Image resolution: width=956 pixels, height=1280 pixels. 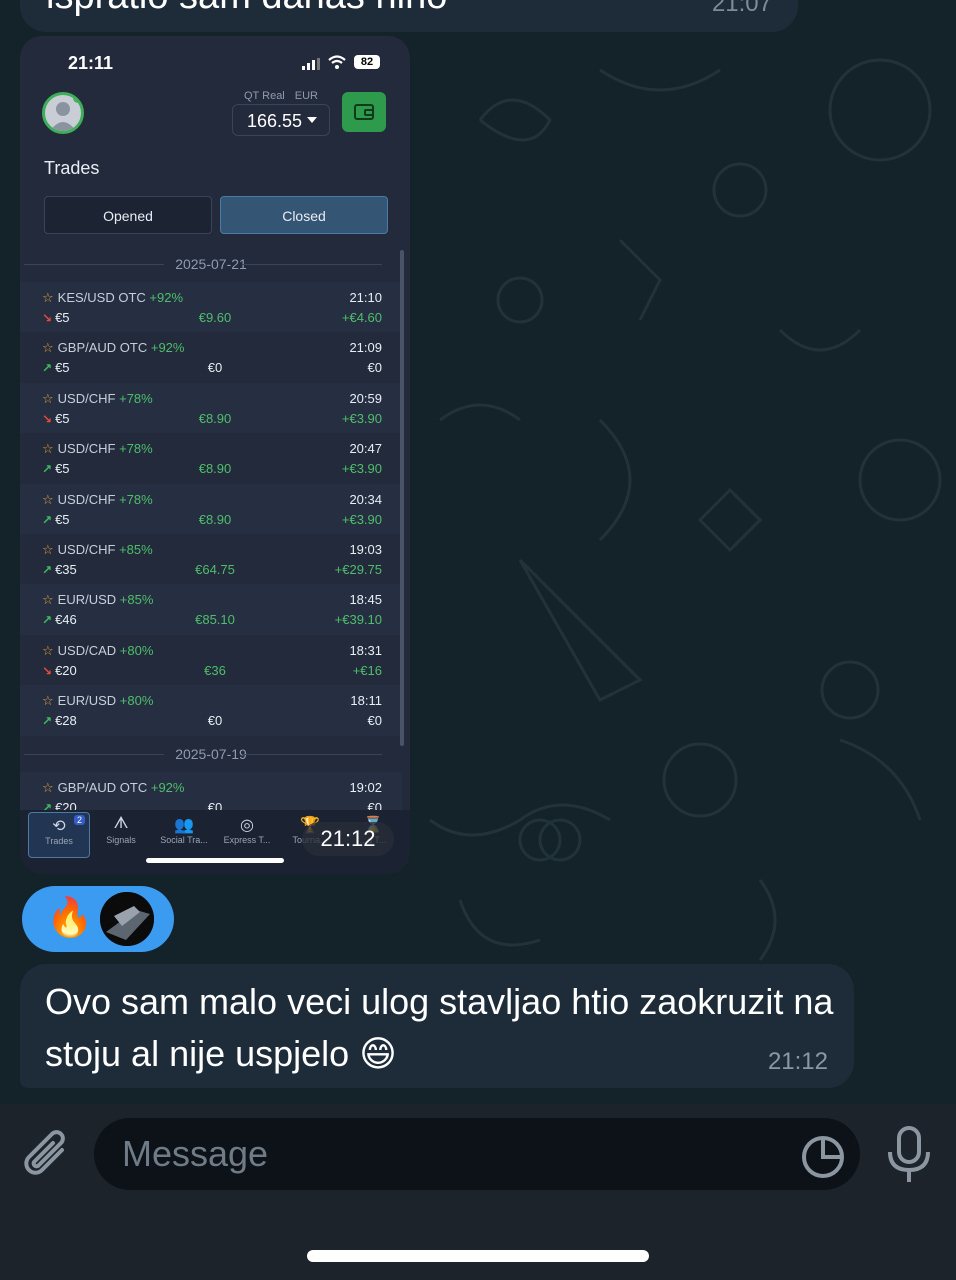 What do you see at coordinates (87, 701) in the screenshot?
I see `pair-name: EUR/USD` at bounding box center [87, 701].